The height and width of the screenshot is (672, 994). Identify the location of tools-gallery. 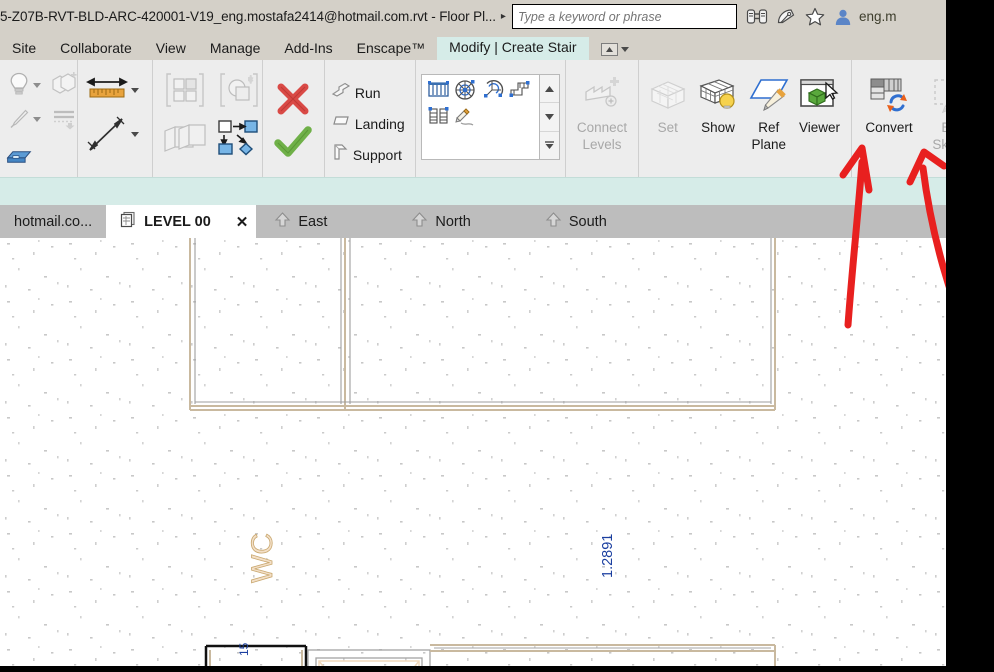
(481, 117).